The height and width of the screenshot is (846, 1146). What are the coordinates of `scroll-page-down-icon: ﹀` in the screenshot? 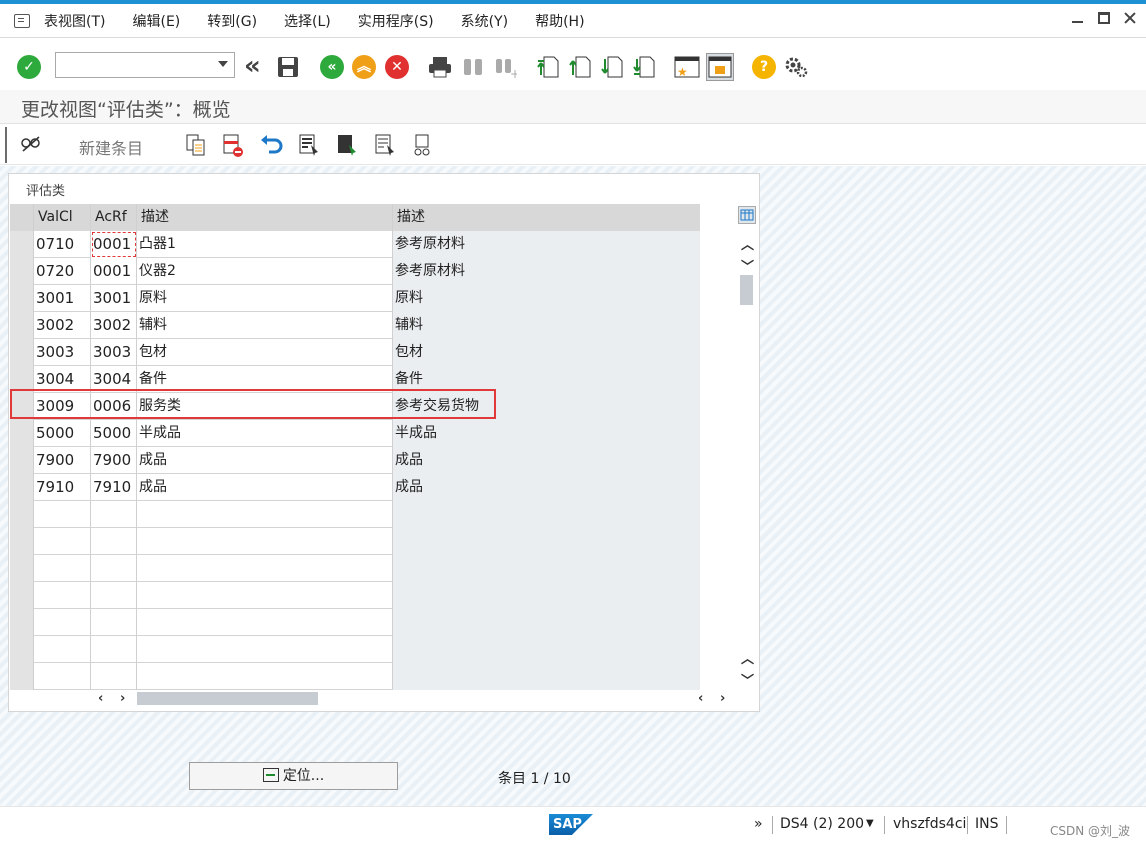 It's located at (747, 679).